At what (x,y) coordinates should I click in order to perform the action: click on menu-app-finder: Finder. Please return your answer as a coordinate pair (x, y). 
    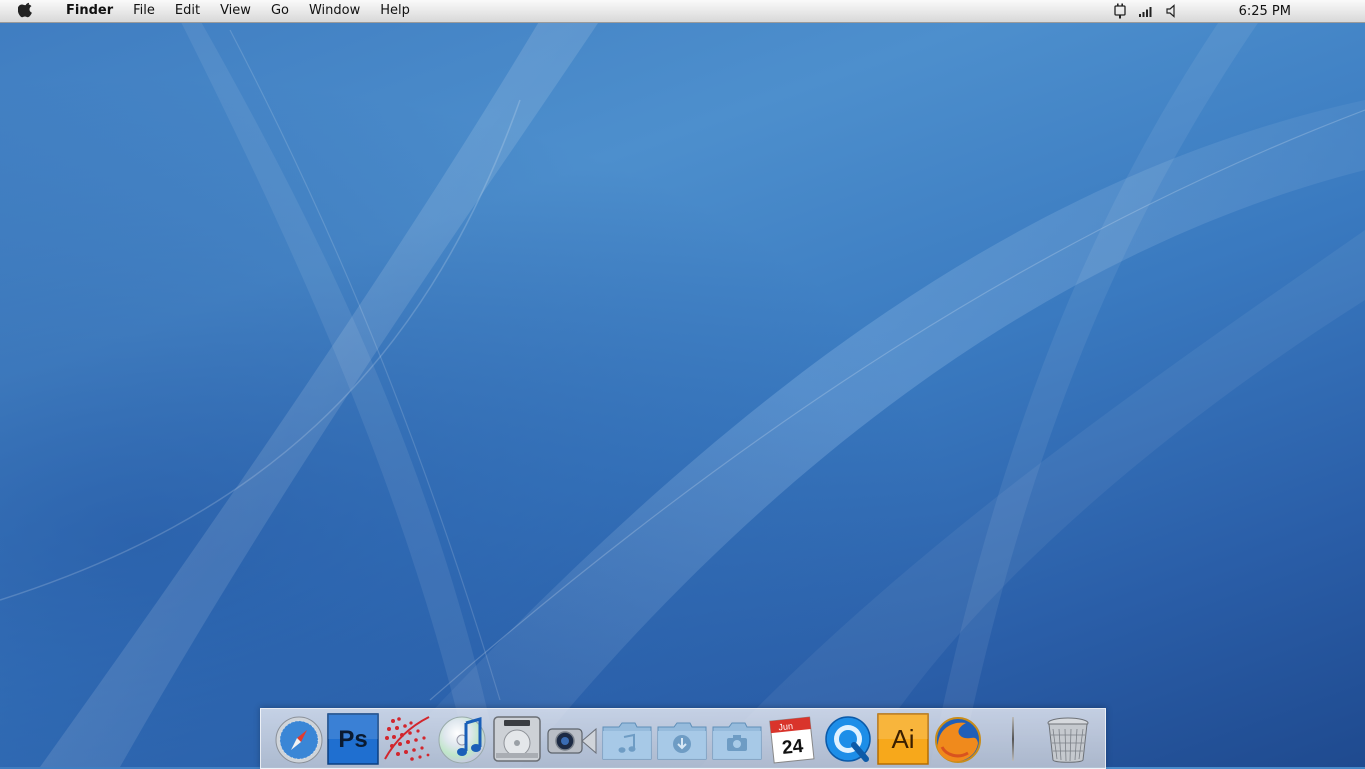
    Looking at the image, I should click on (89, 11).